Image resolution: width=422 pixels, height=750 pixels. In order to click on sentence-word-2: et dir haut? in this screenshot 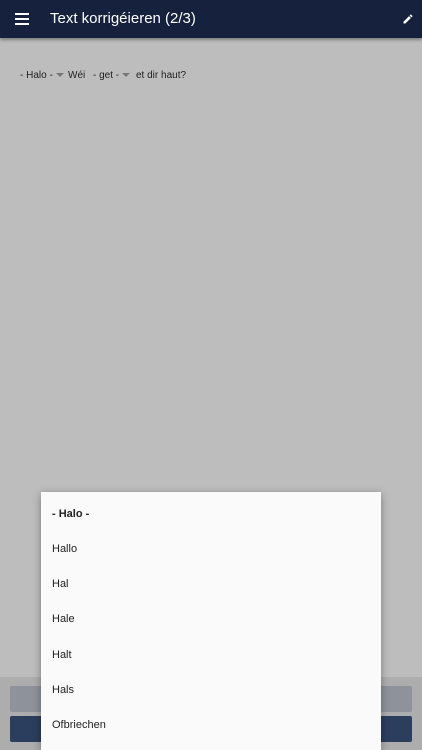, I will do `click(161, 75)`.